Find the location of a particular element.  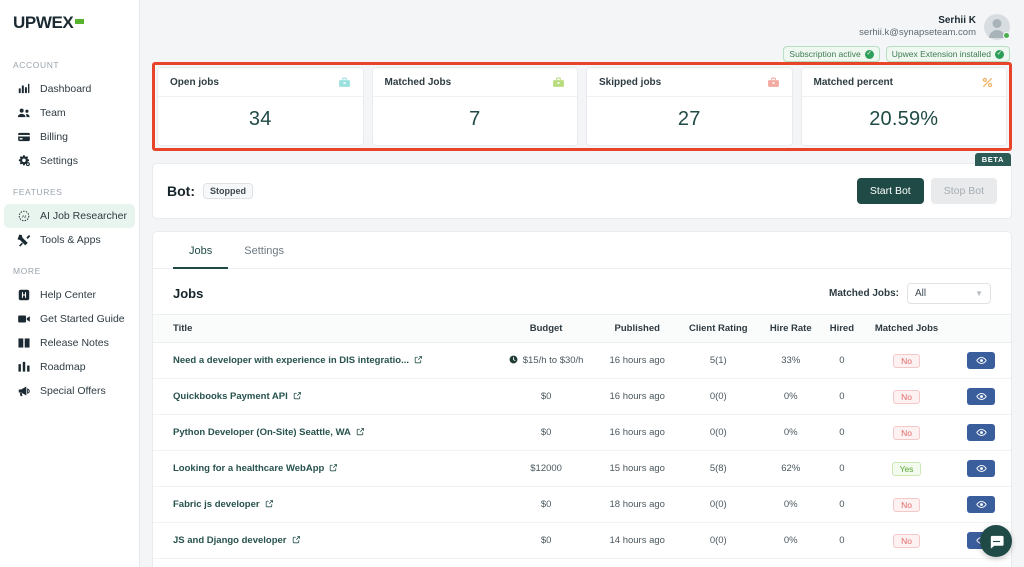

hire-rate-cell: 79% is located at coordinates (790, 562).